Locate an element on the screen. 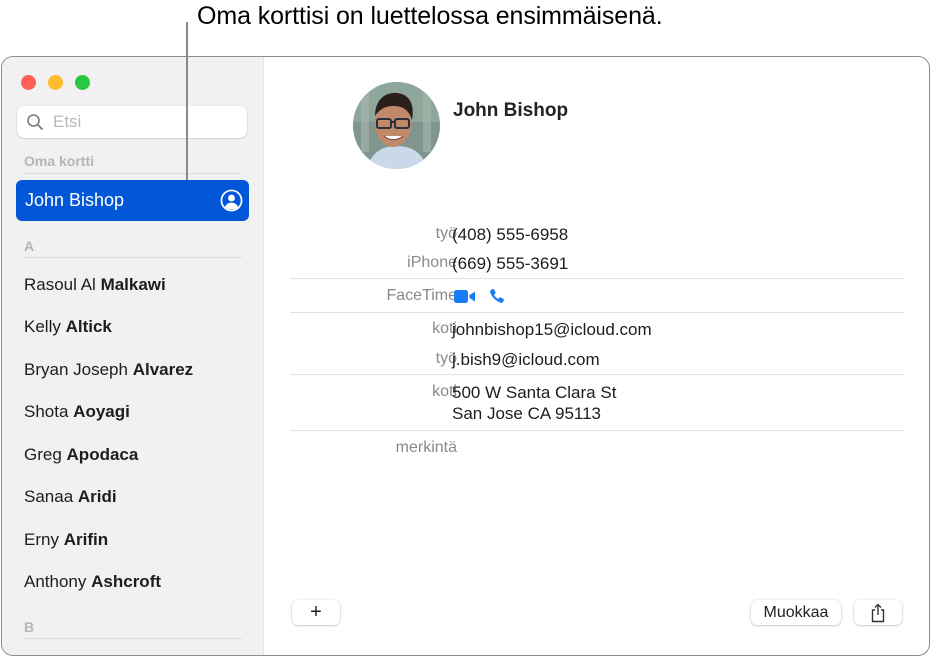 This screenshot has height=657, width=931. close-window-button is located at coordinates (28, 82).